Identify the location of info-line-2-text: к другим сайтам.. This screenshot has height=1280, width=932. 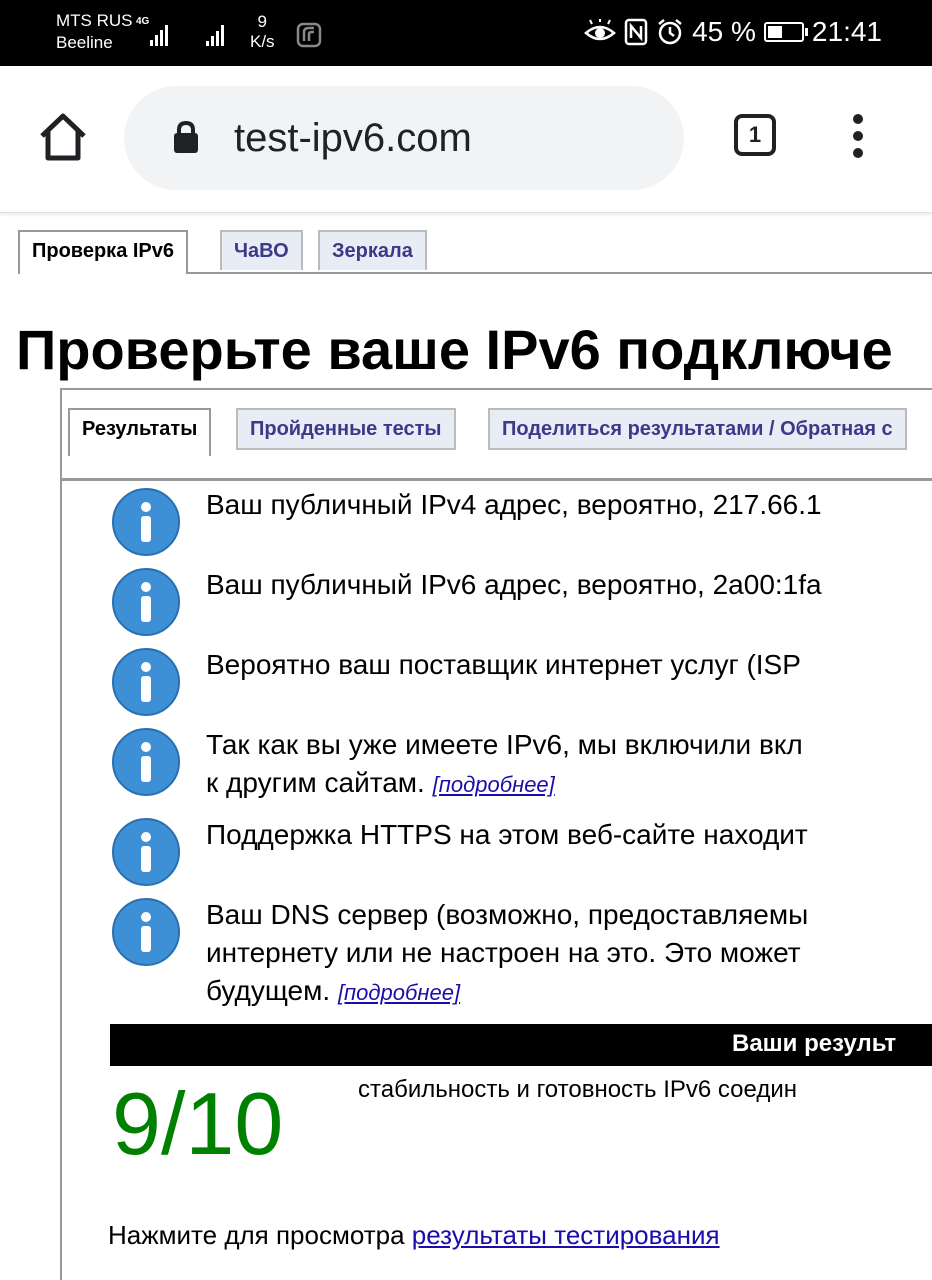
(315, 782).